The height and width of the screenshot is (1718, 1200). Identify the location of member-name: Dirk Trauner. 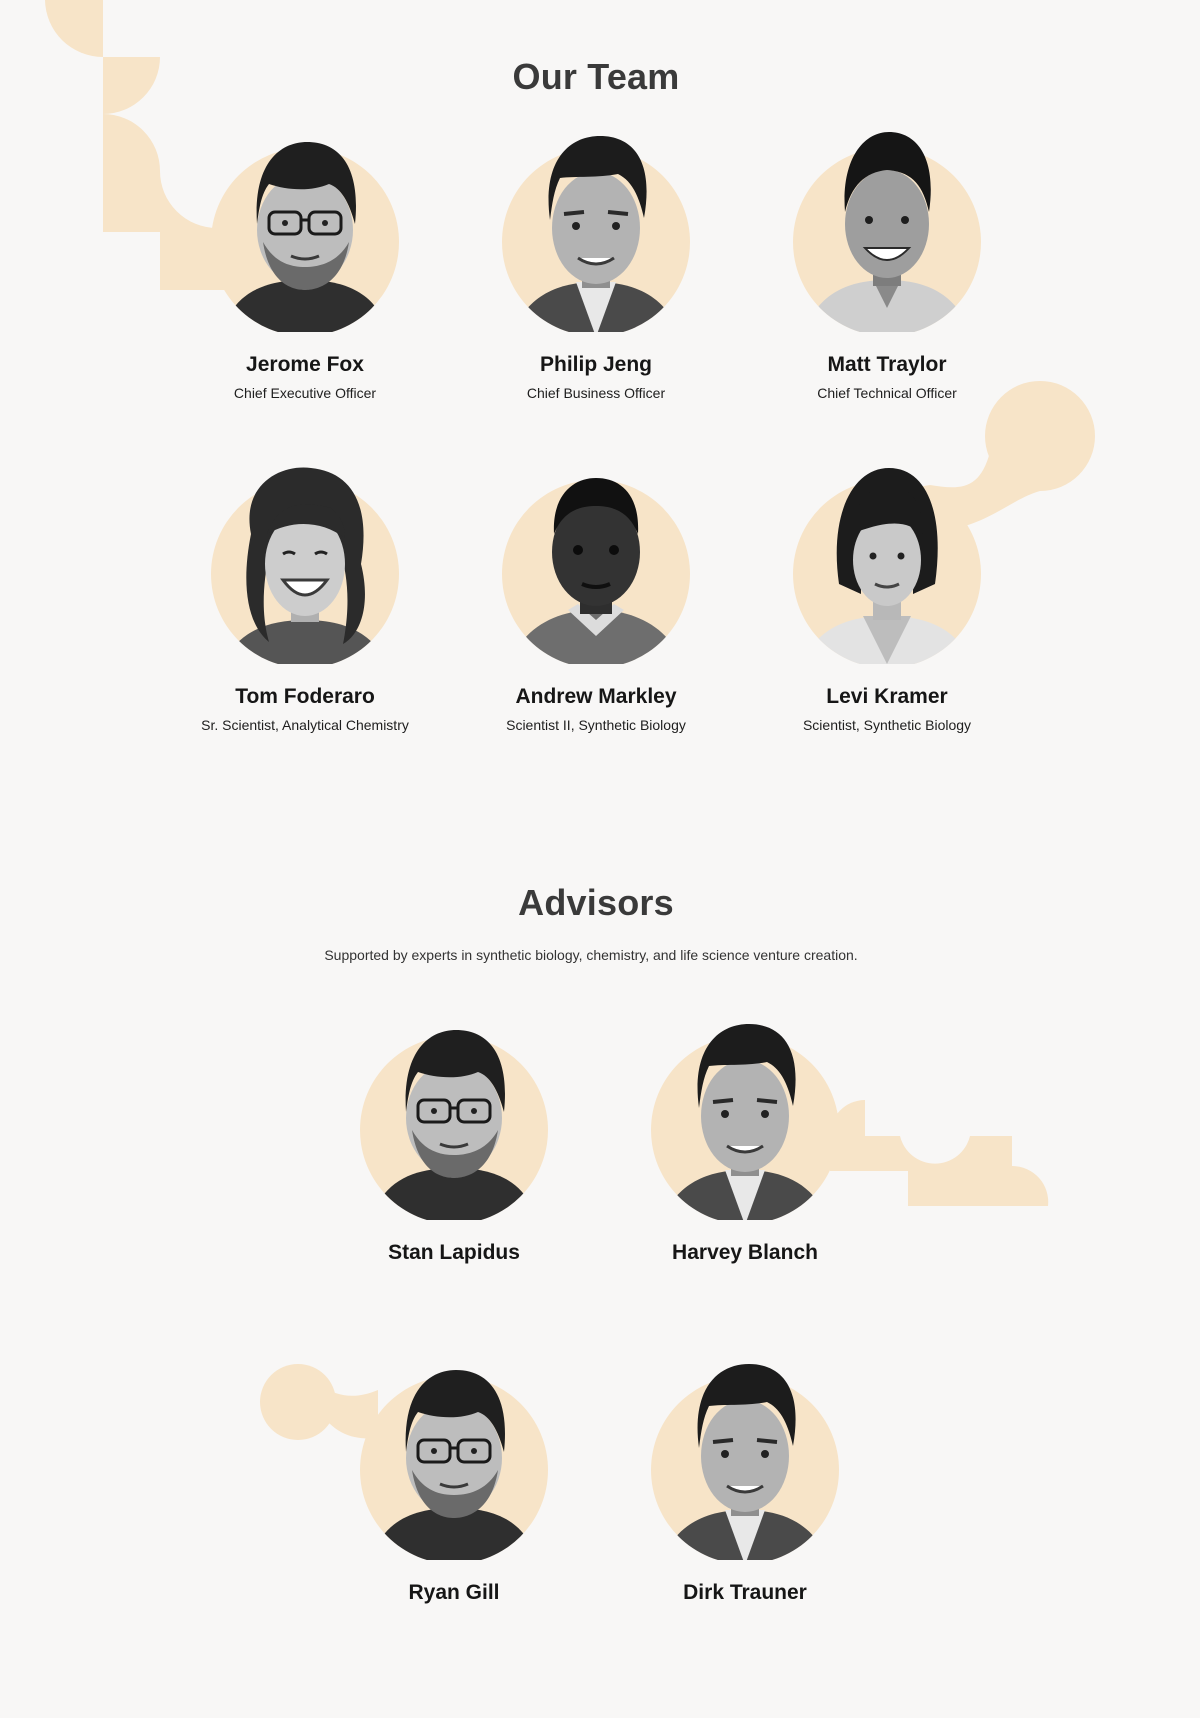
(745, 1592).